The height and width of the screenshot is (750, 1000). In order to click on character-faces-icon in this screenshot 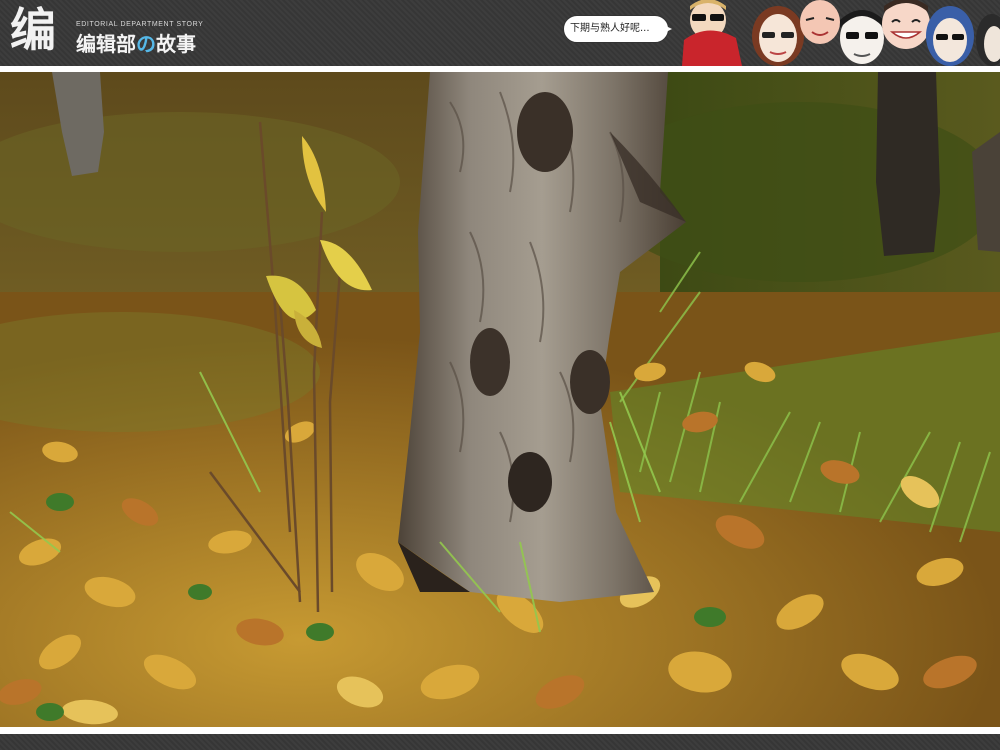, I will do `click(841, 33)`.